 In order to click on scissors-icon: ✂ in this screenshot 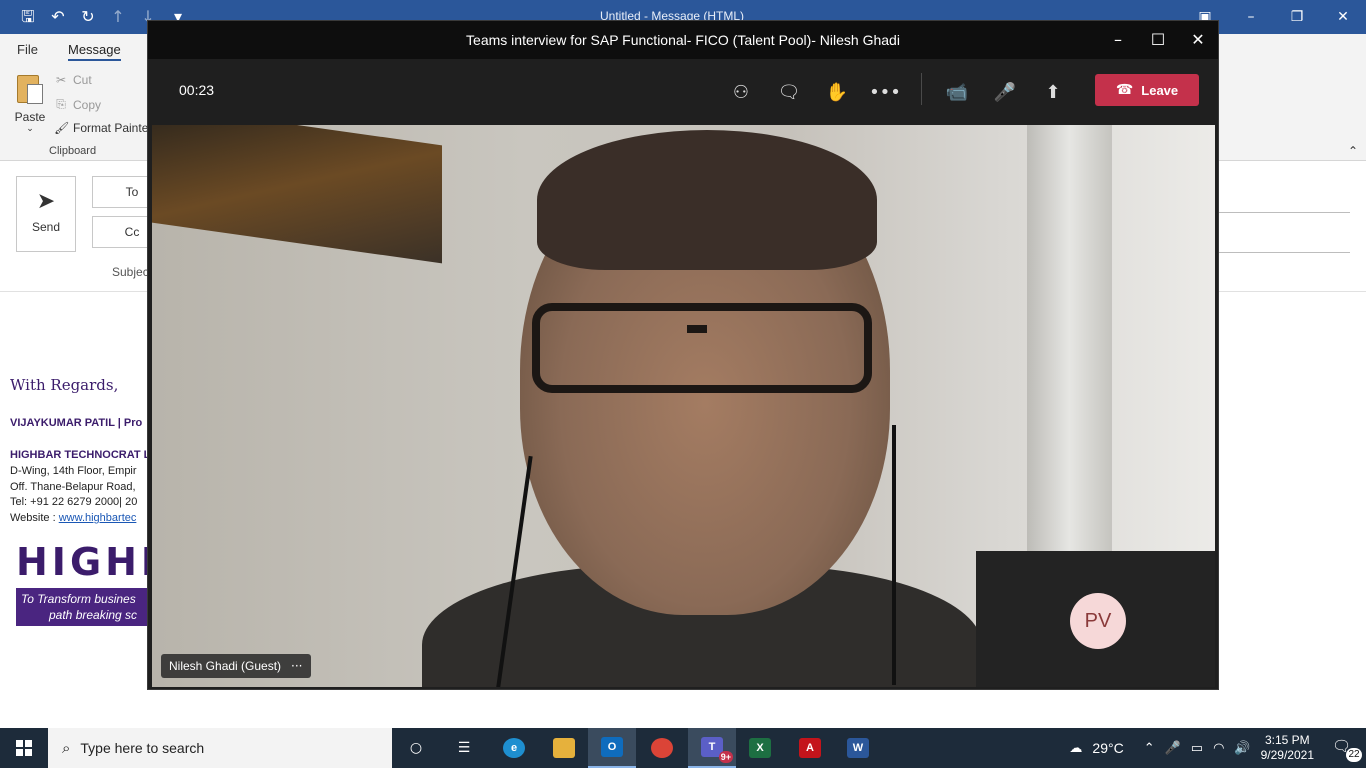, I will do `click(61, 80)`.